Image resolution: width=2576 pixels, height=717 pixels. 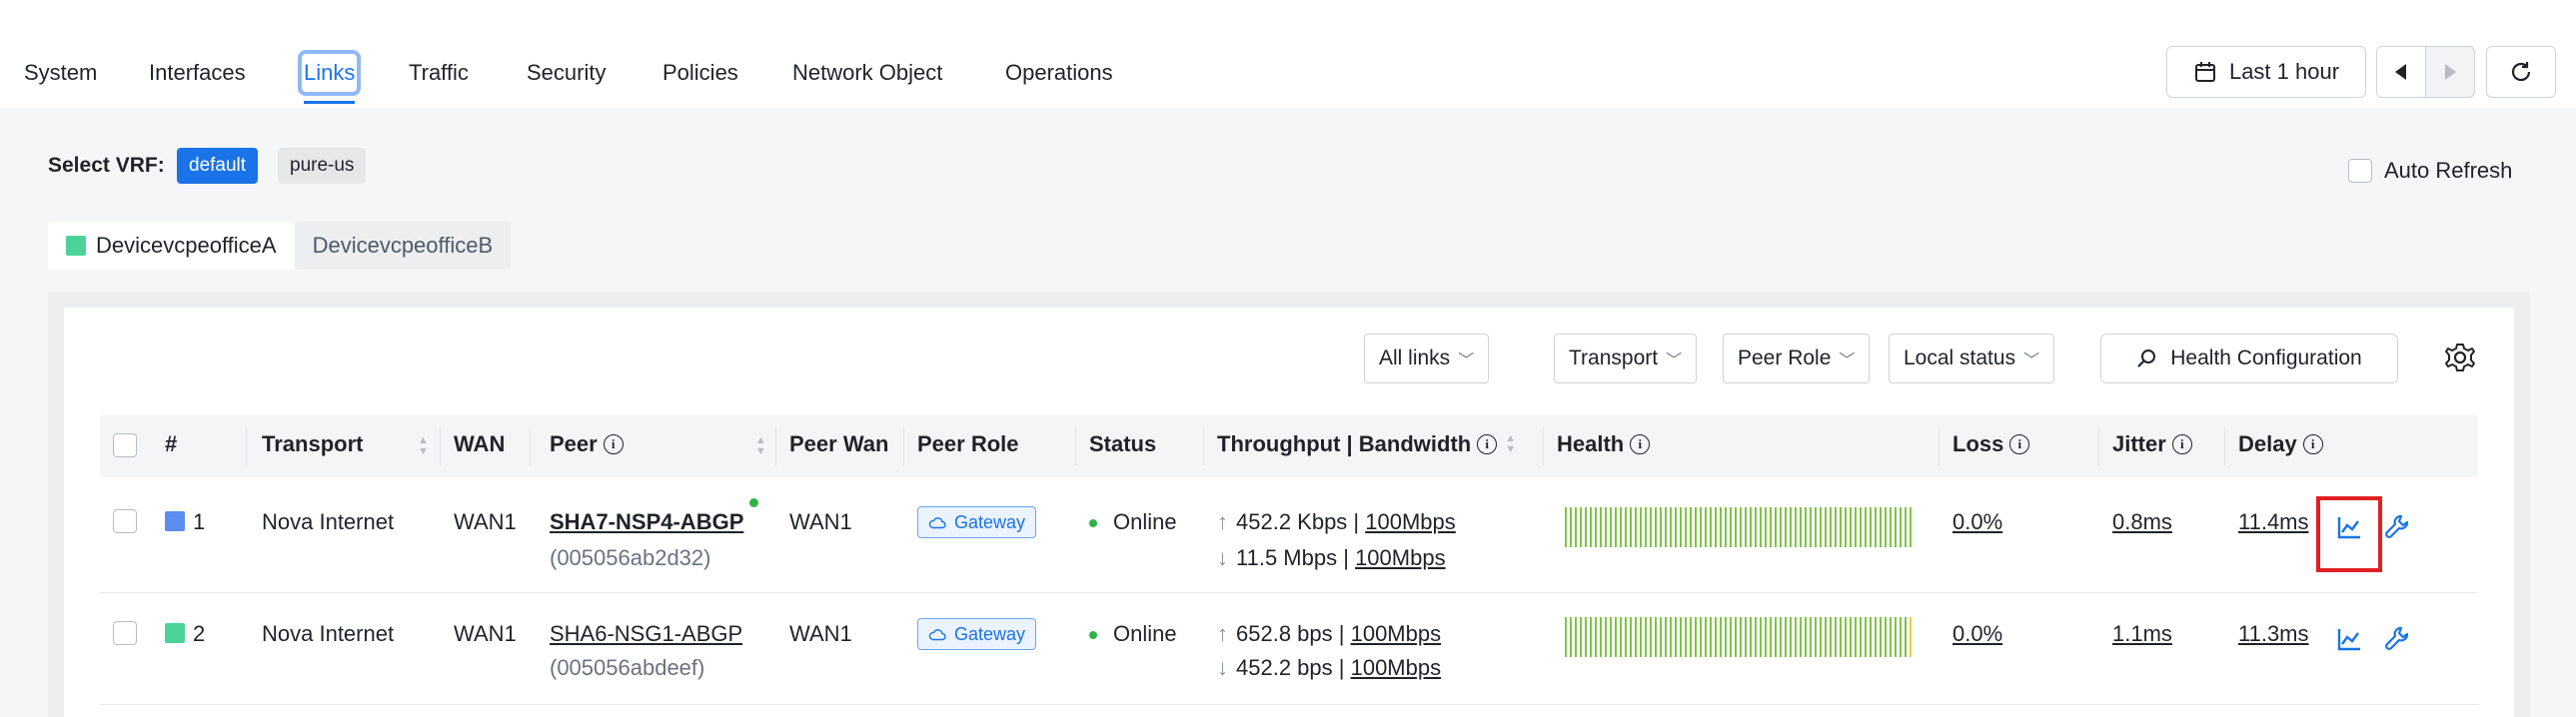 What do you see at coordinates (1366, 444) in the screenshot?
I see `header-throughput: Throughput | Bandwidth i ▲ ▼` at bounding box center [1366, 444].